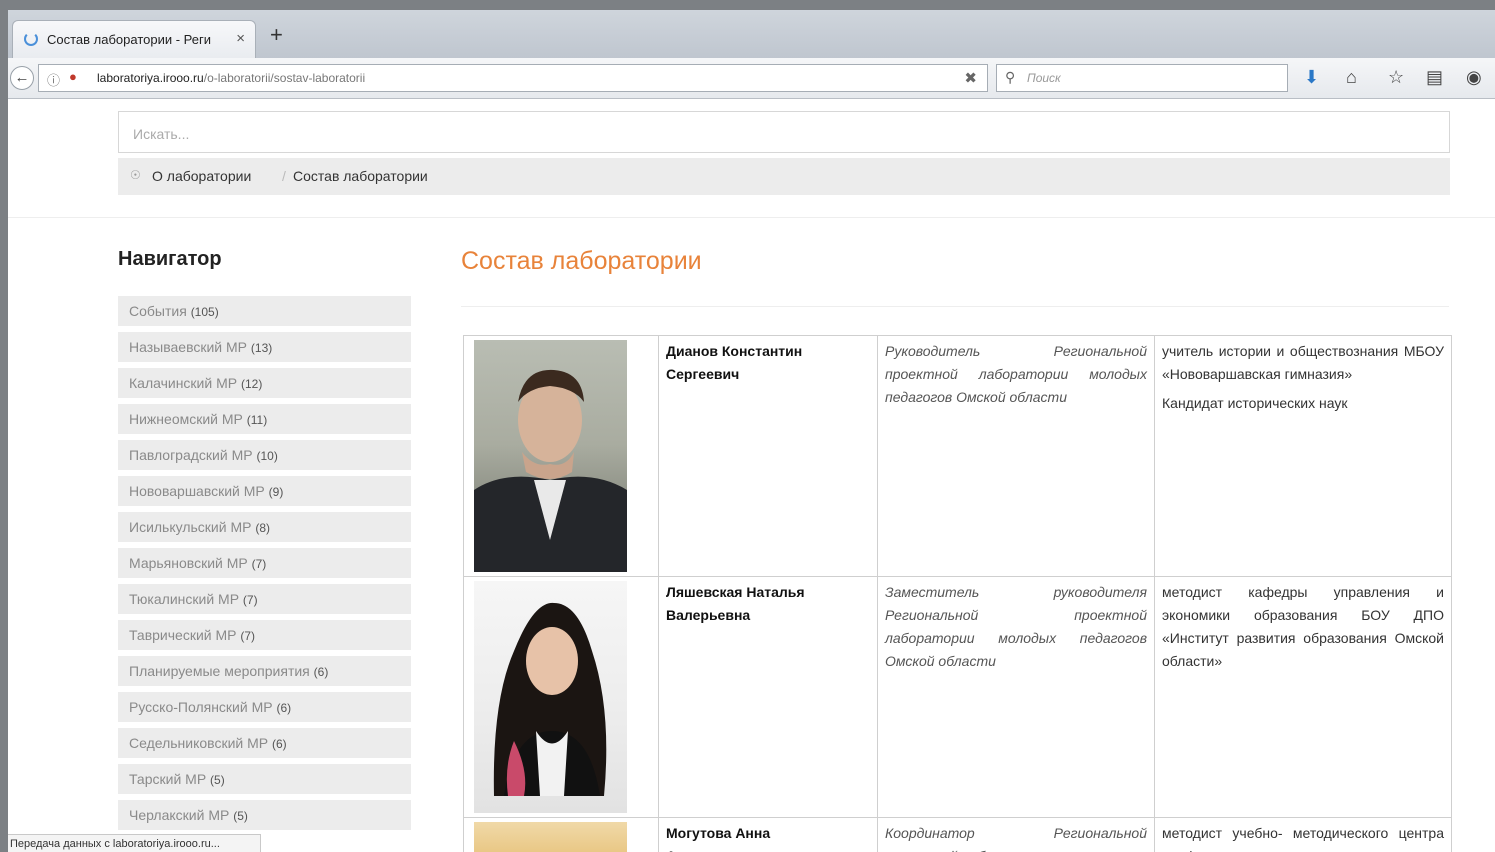 Image resolution: width=1495 pixels, height=852 pixels. What do you see at coordinates (1255, 403) in the screenshot?
I see `member-degree: Кандидат исторических наук` at bounding box center [1255, 403].